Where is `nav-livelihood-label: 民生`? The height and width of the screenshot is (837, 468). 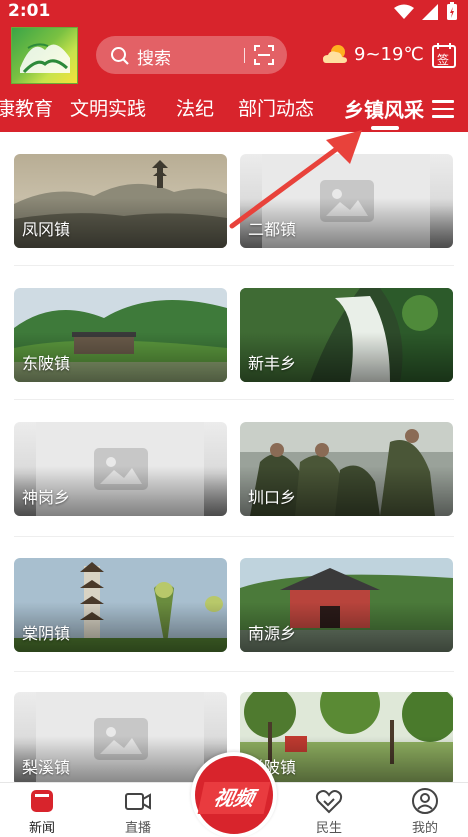
nav-livelihood-label: 民生 is located at coordinates (328, 828).